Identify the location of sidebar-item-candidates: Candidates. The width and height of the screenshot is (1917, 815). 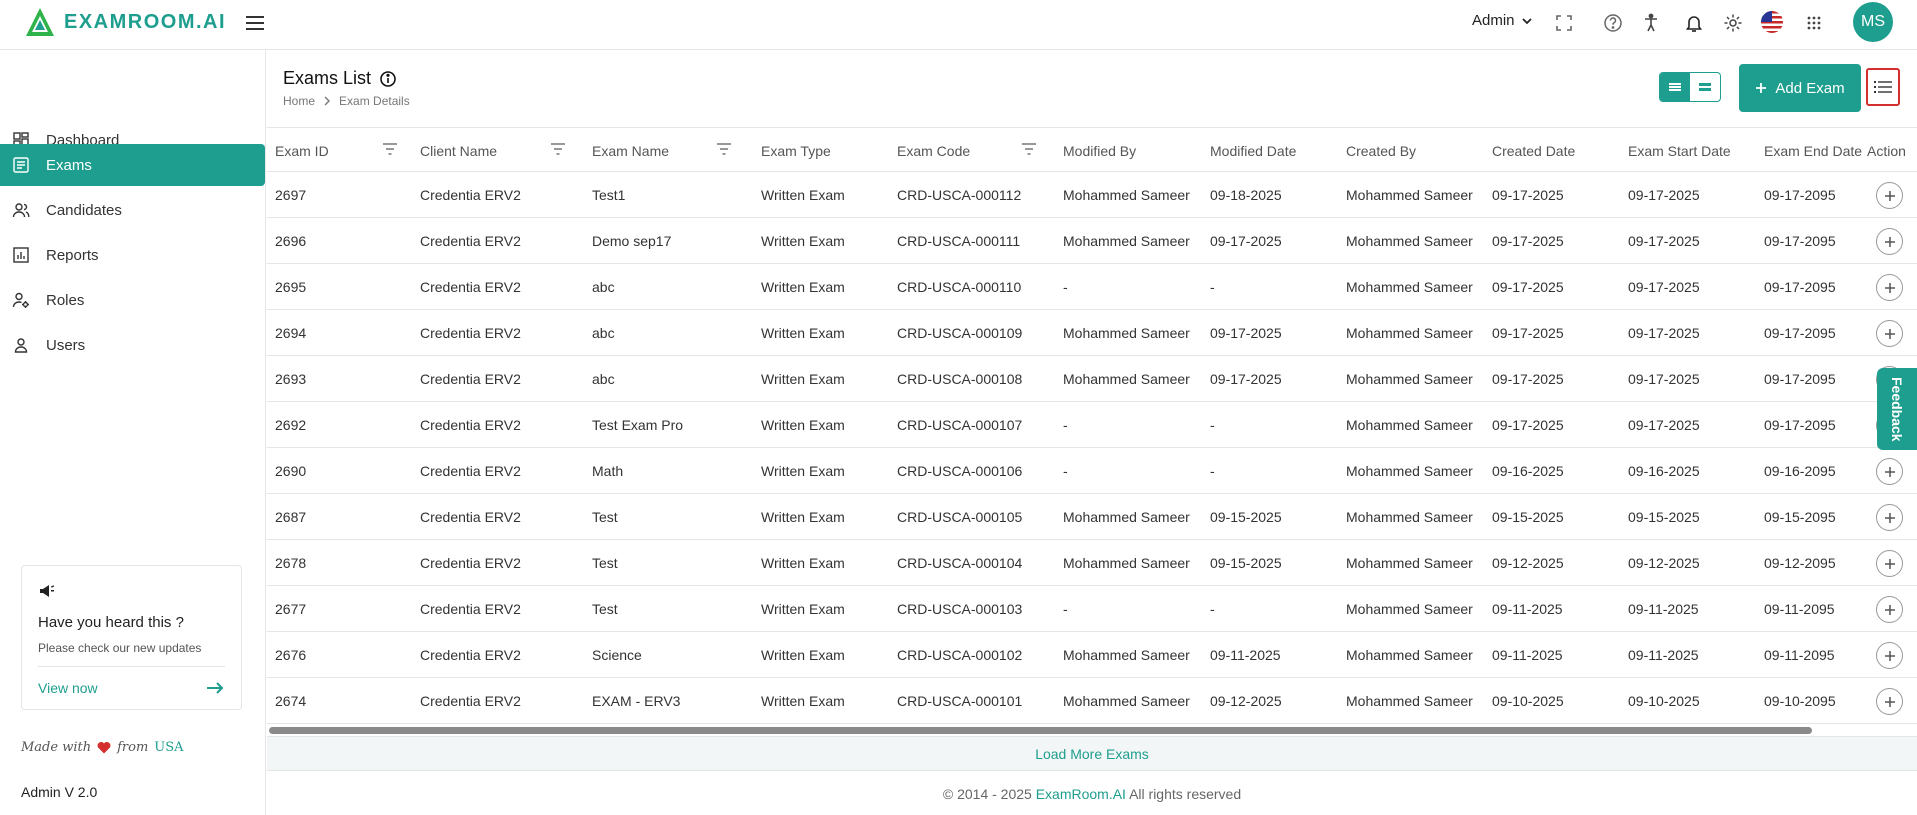
(132, 210).